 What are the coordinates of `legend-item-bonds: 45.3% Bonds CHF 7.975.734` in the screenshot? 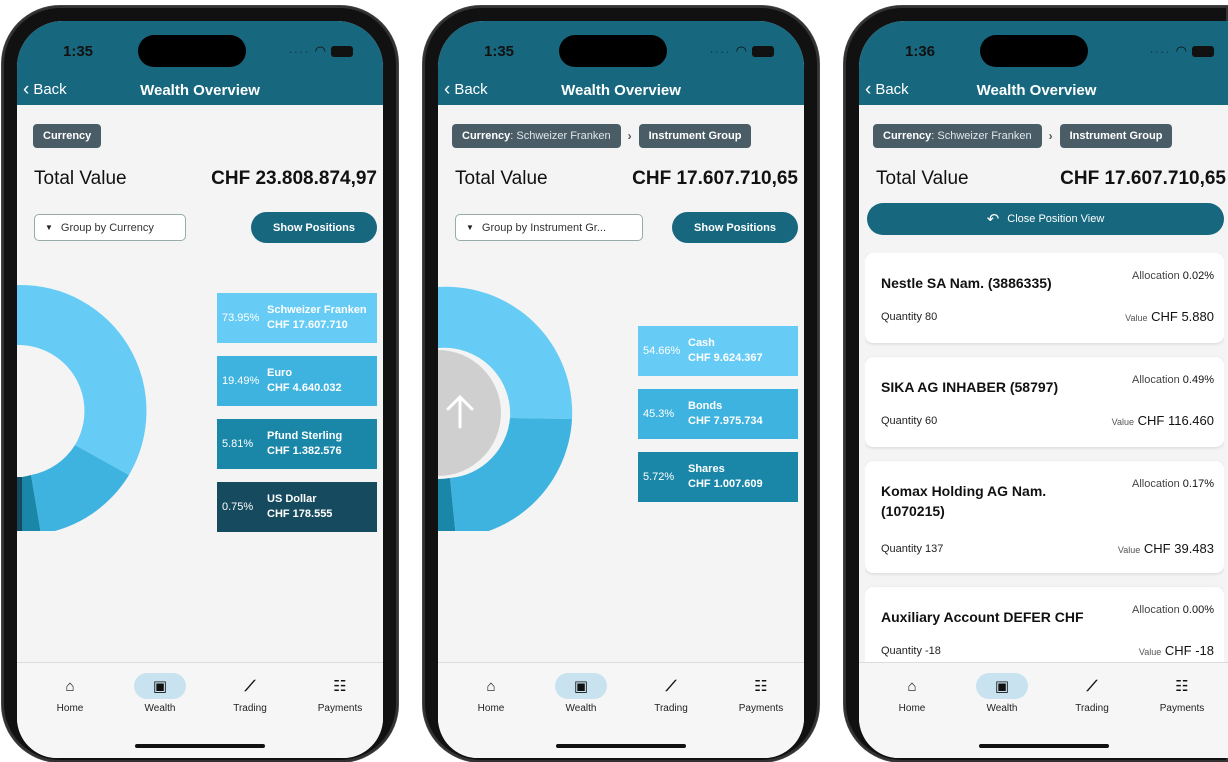 It's located at (718, 414).